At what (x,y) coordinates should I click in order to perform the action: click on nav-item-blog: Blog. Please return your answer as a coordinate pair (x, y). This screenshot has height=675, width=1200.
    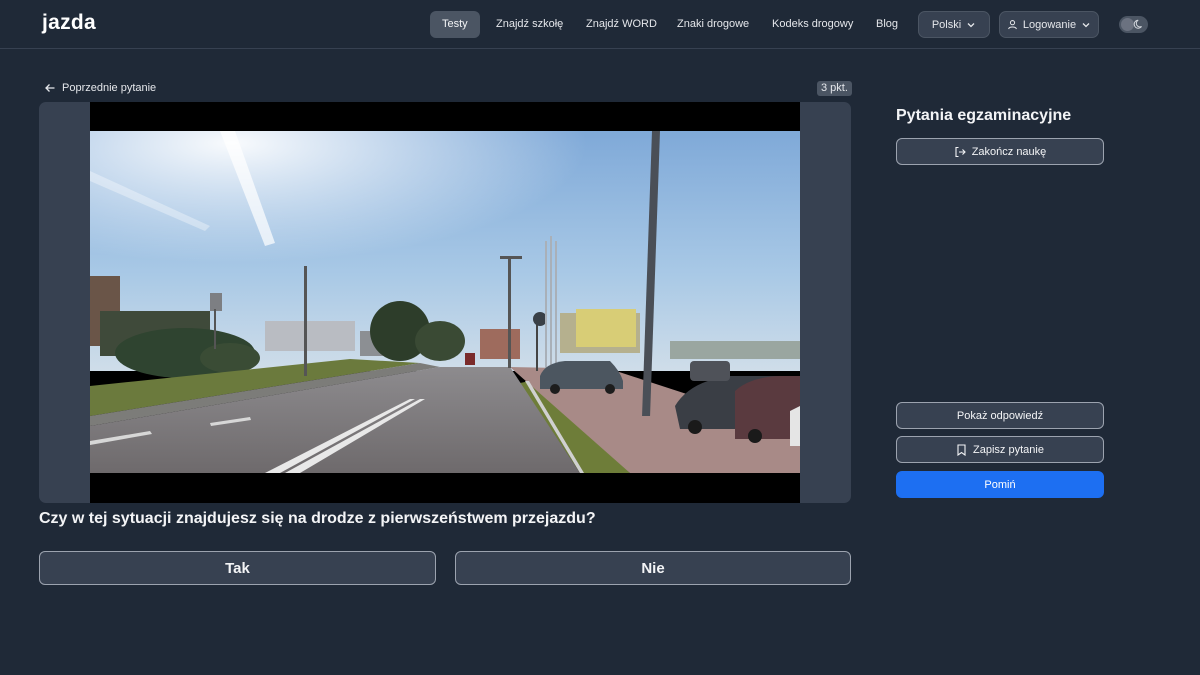
    Looking at the image, I should click on (887, 24).